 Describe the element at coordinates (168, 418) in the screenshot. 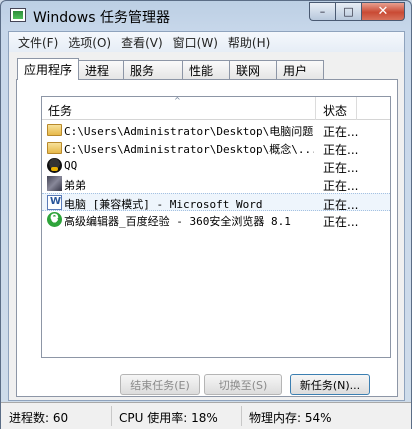

I see `cpu-usage: CPU 使用率: 18%` at that location.